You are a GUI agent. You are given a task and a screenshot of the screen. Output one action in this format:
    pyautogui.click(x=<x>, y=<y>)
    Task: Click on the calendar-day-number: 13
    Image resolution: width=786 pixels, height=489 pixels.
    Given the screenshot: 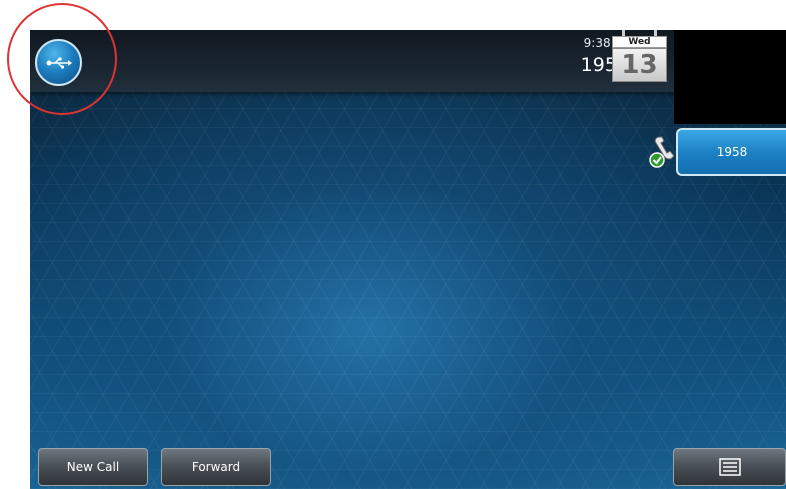 What is the action you would take?
    pyautogui.click(x=639, y=65)
    